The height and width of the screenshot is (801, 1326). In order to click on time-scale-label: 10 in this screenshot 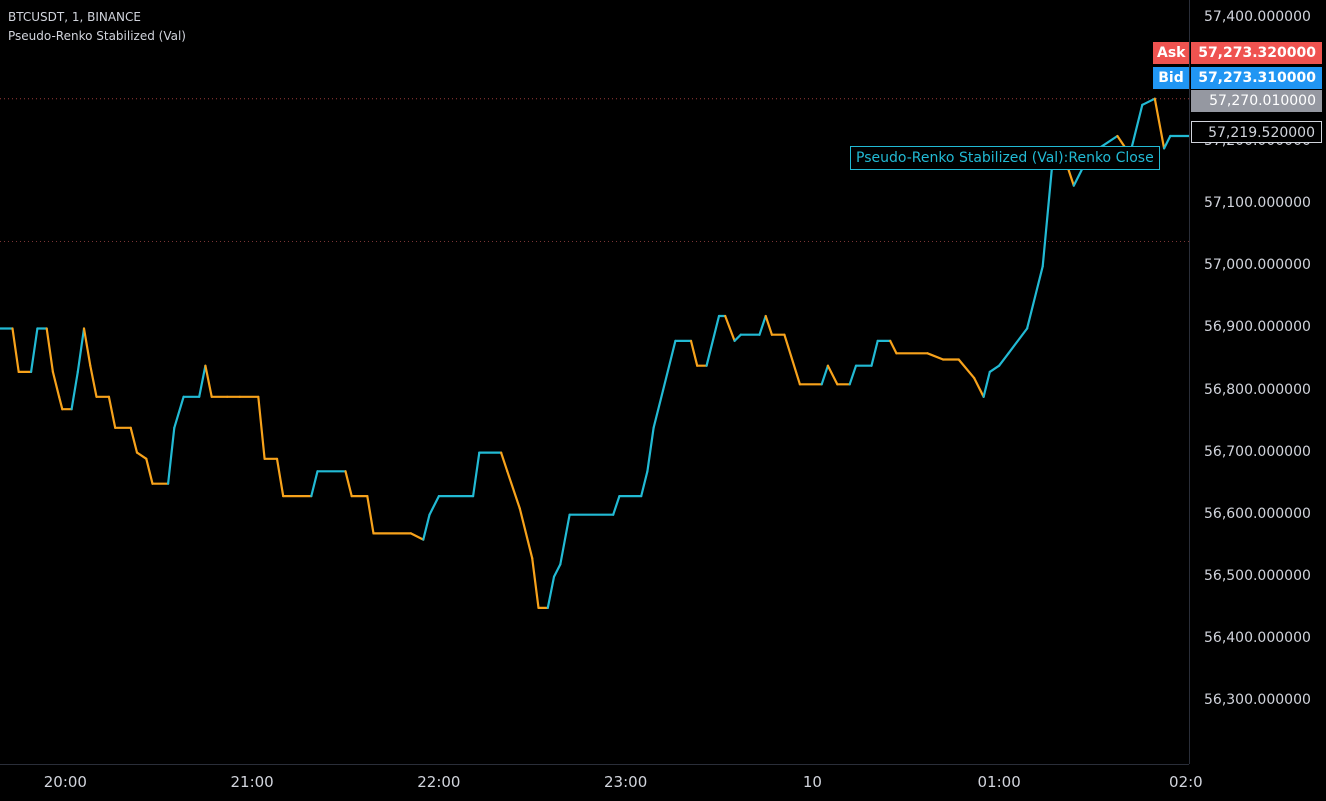, I will do `click(812, 782)`.